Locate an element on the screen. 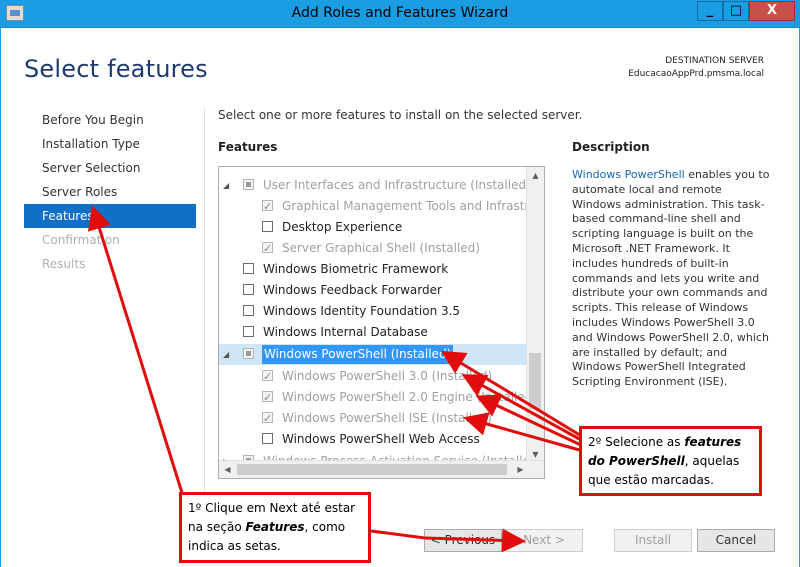  callout-1-text-bold: Features is located at coordinates (275, 527).